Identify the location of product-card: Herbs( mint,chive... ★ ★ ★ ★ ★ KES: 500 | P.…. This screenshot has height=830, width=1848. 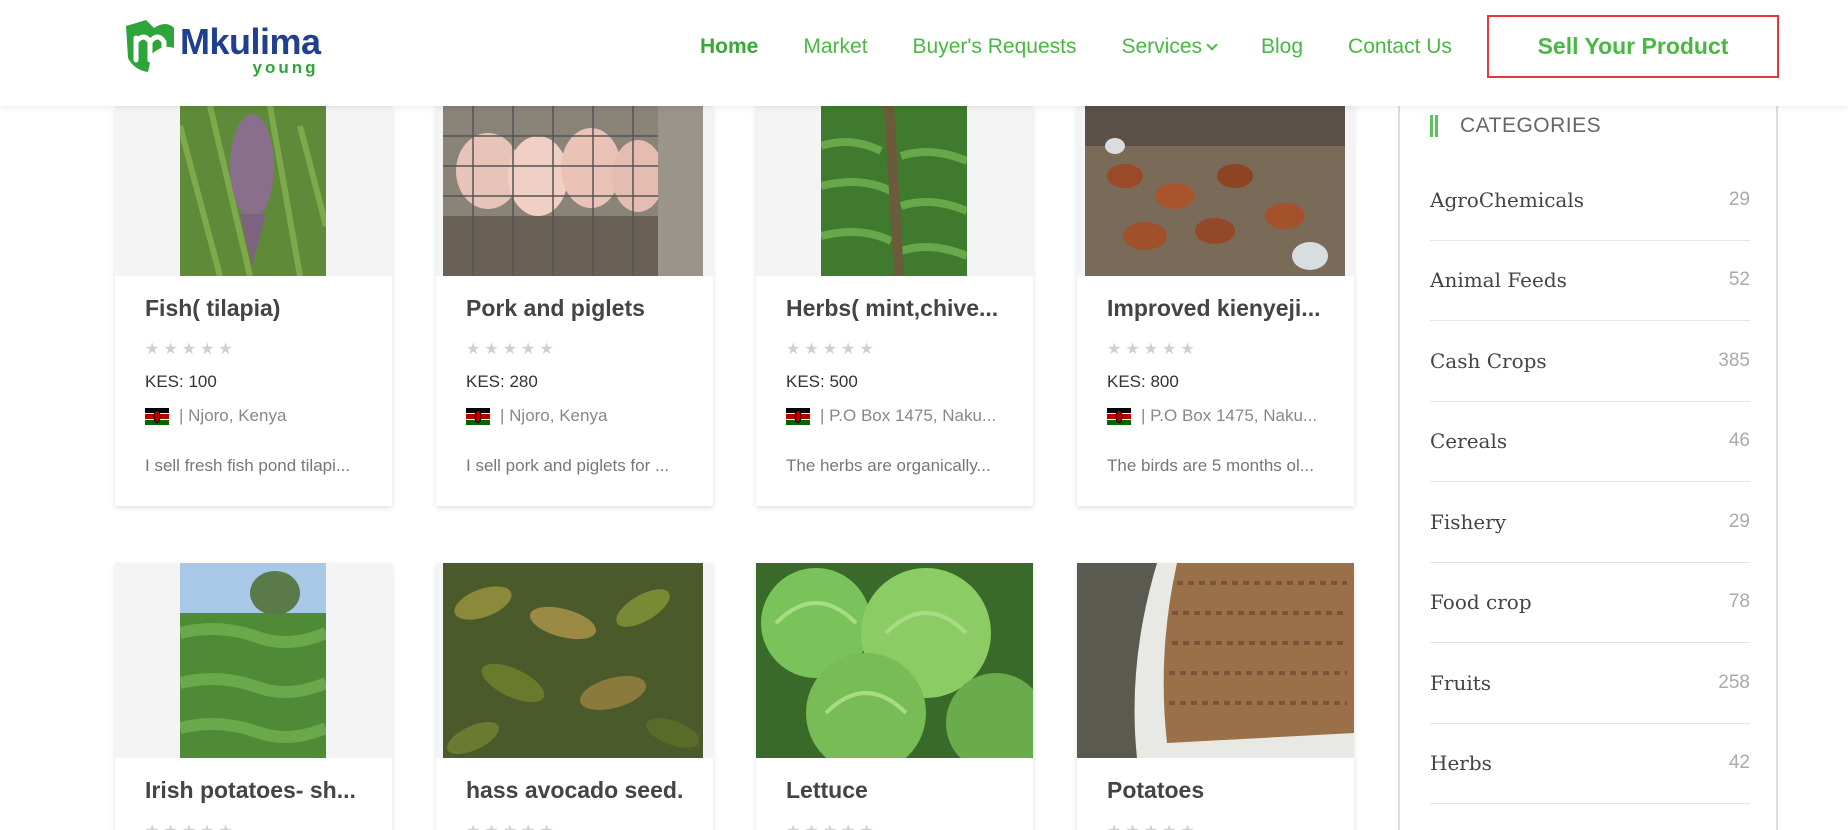
(894, 306).